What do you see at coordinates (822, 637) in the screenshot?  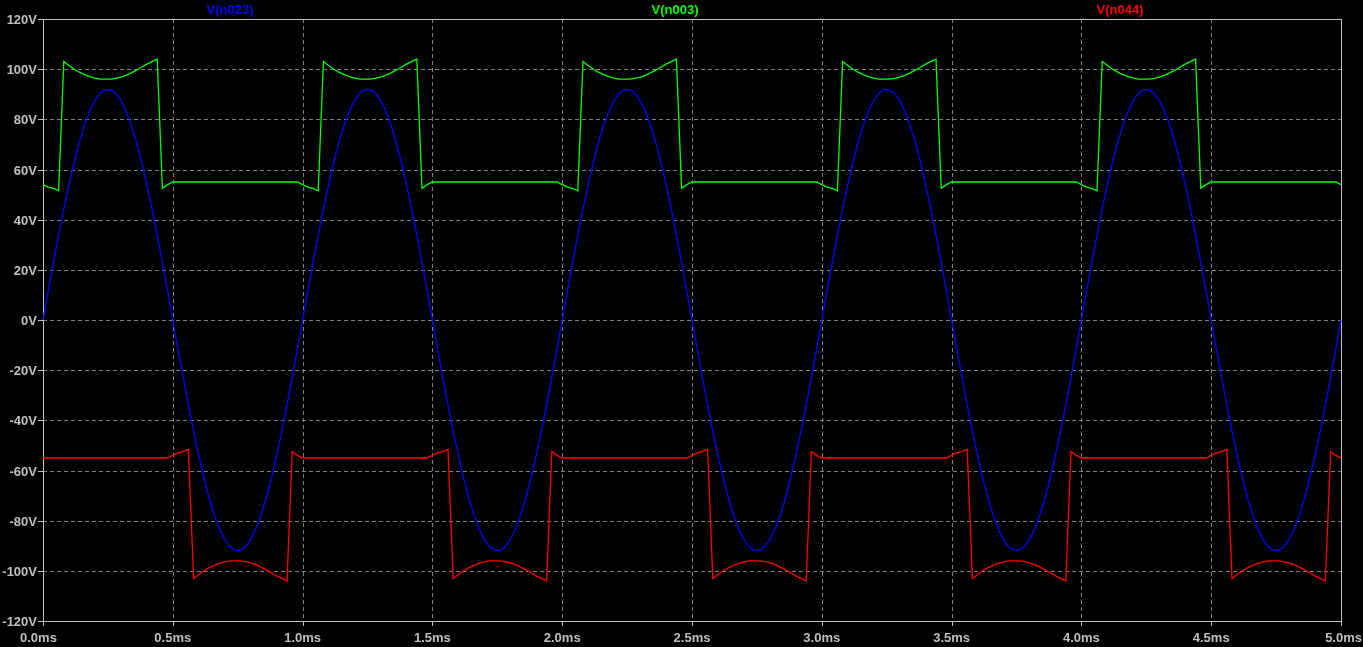 I see `x-axis-label: 3.0ms` at bounding box center [822, 637].